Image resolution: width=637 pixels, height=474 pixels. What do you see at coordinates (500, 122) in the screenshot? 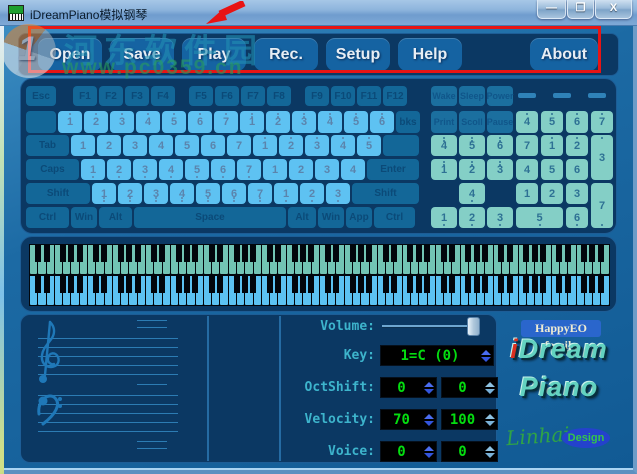
I see `key-Pause: Pause` at bounding box center [500, 122].